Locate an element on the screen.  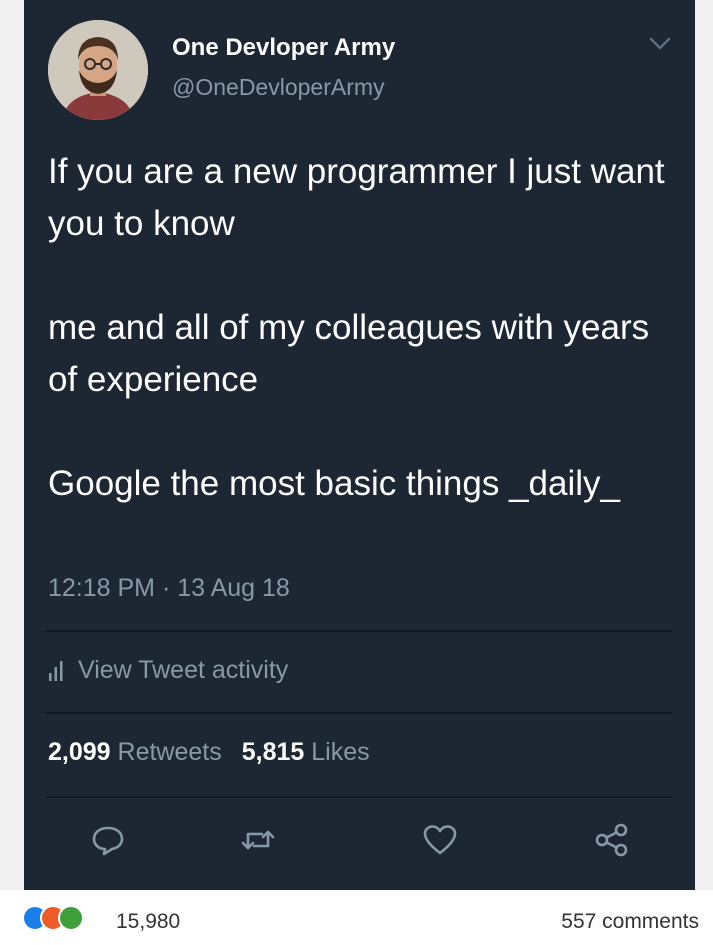
share-icon is located at coordinates (612, 840).